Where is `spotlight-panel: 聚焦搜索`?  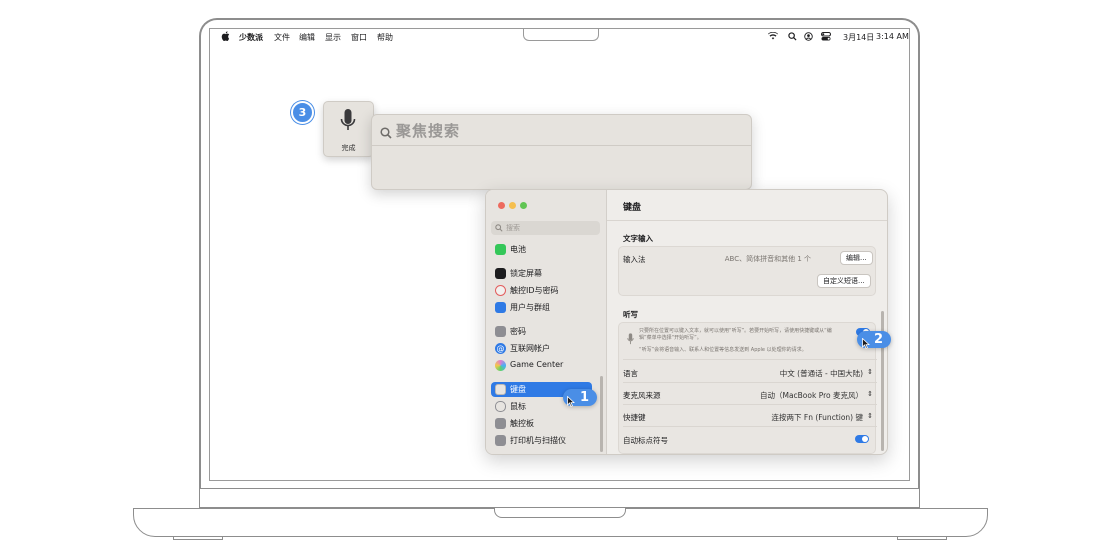 spotlight-panel: 聚焦搜索 is located at coordinates (561, 152).